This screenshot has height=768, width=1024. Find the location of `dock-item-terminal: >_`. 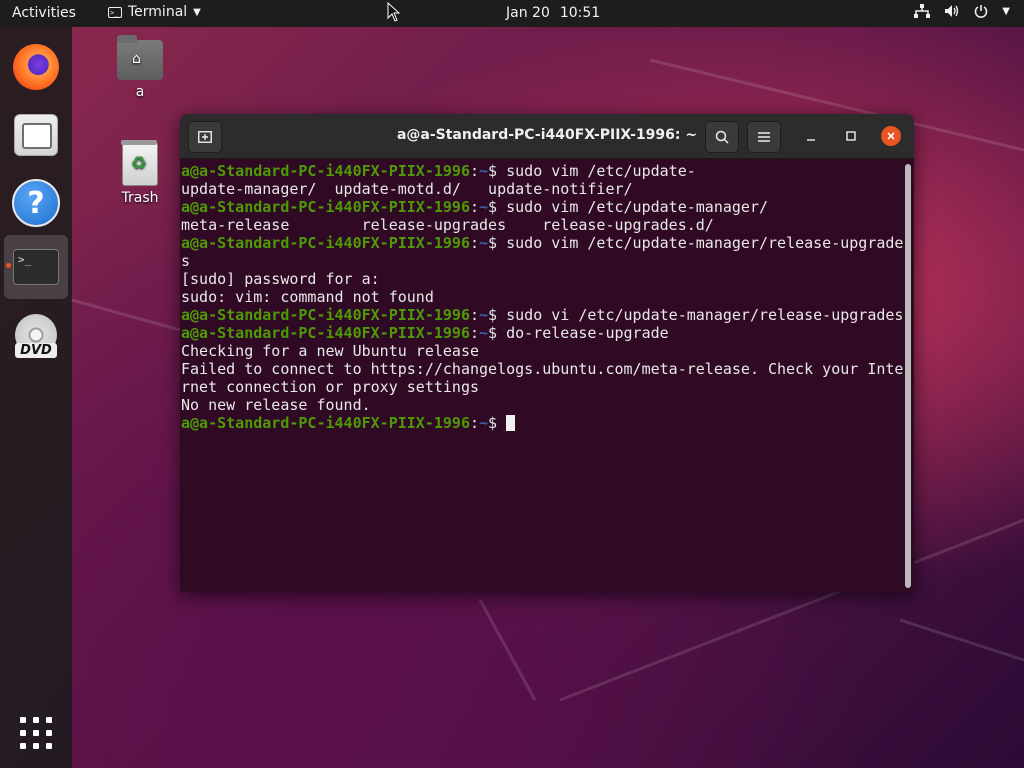

dock-item-terminal: >_ is located at coordinates (36, 267).